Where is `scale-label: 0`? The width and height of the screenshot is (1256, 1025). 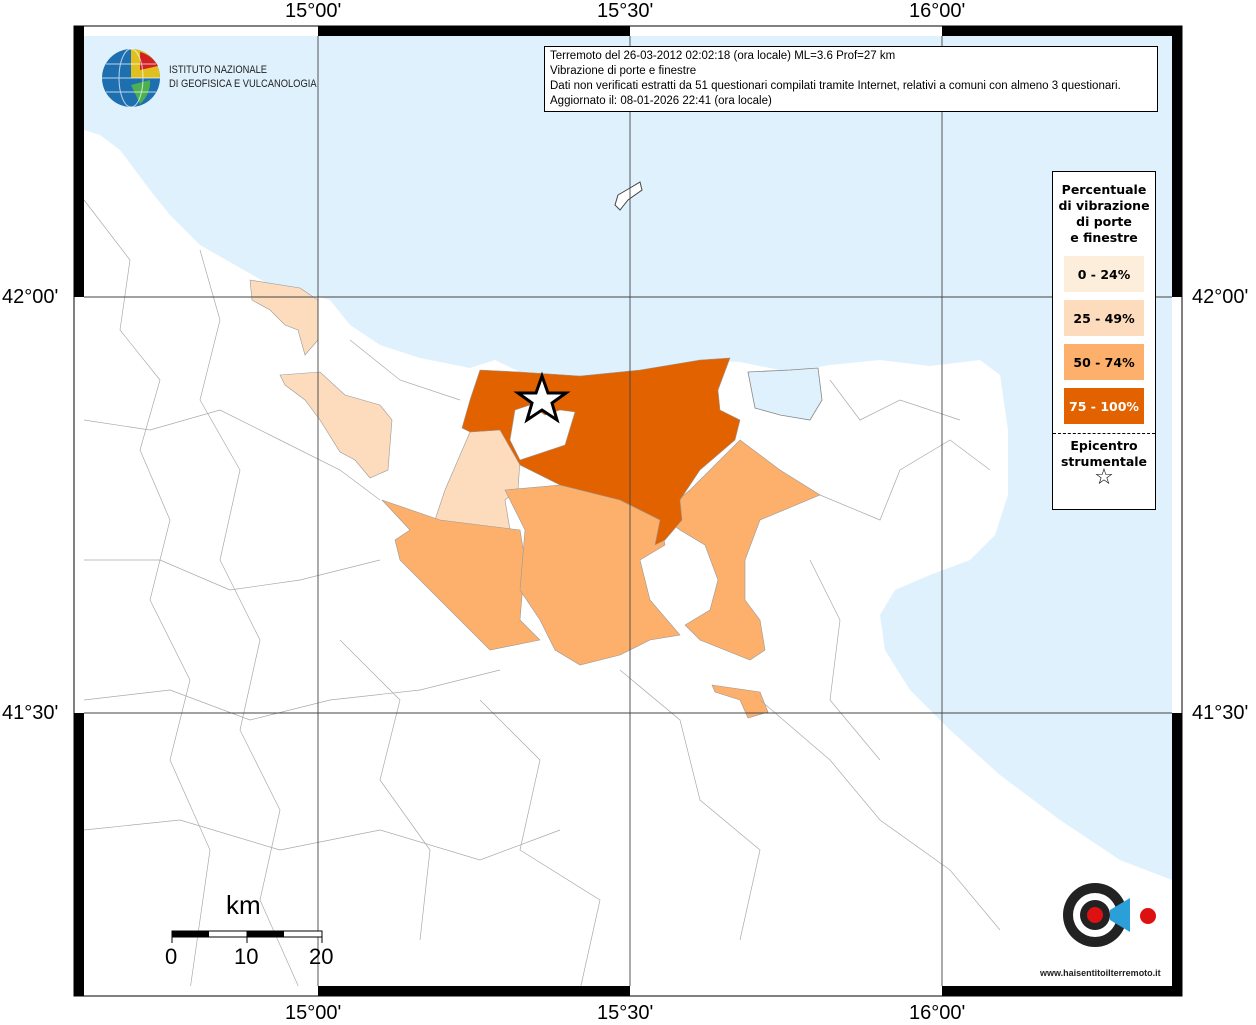 scale-label: 0 is located at coordinates (171, 956).